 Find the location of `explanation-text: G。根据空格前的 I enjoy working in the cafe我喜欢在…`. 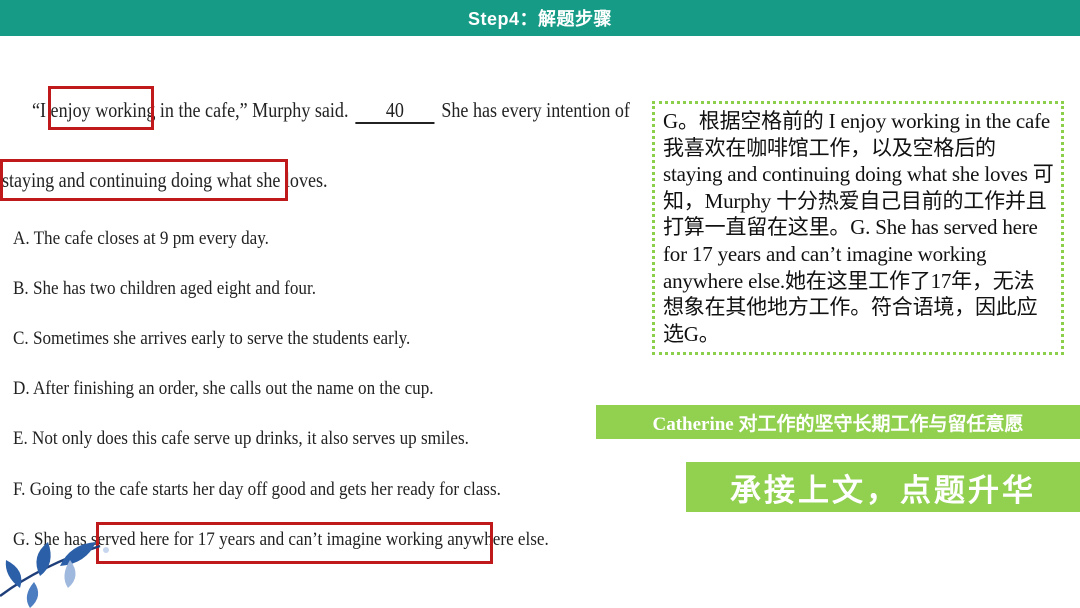

explanation-text: G。根据空格前的 I enjoy working in the cafe我喜欢在… is located at coordinates (858, 227).